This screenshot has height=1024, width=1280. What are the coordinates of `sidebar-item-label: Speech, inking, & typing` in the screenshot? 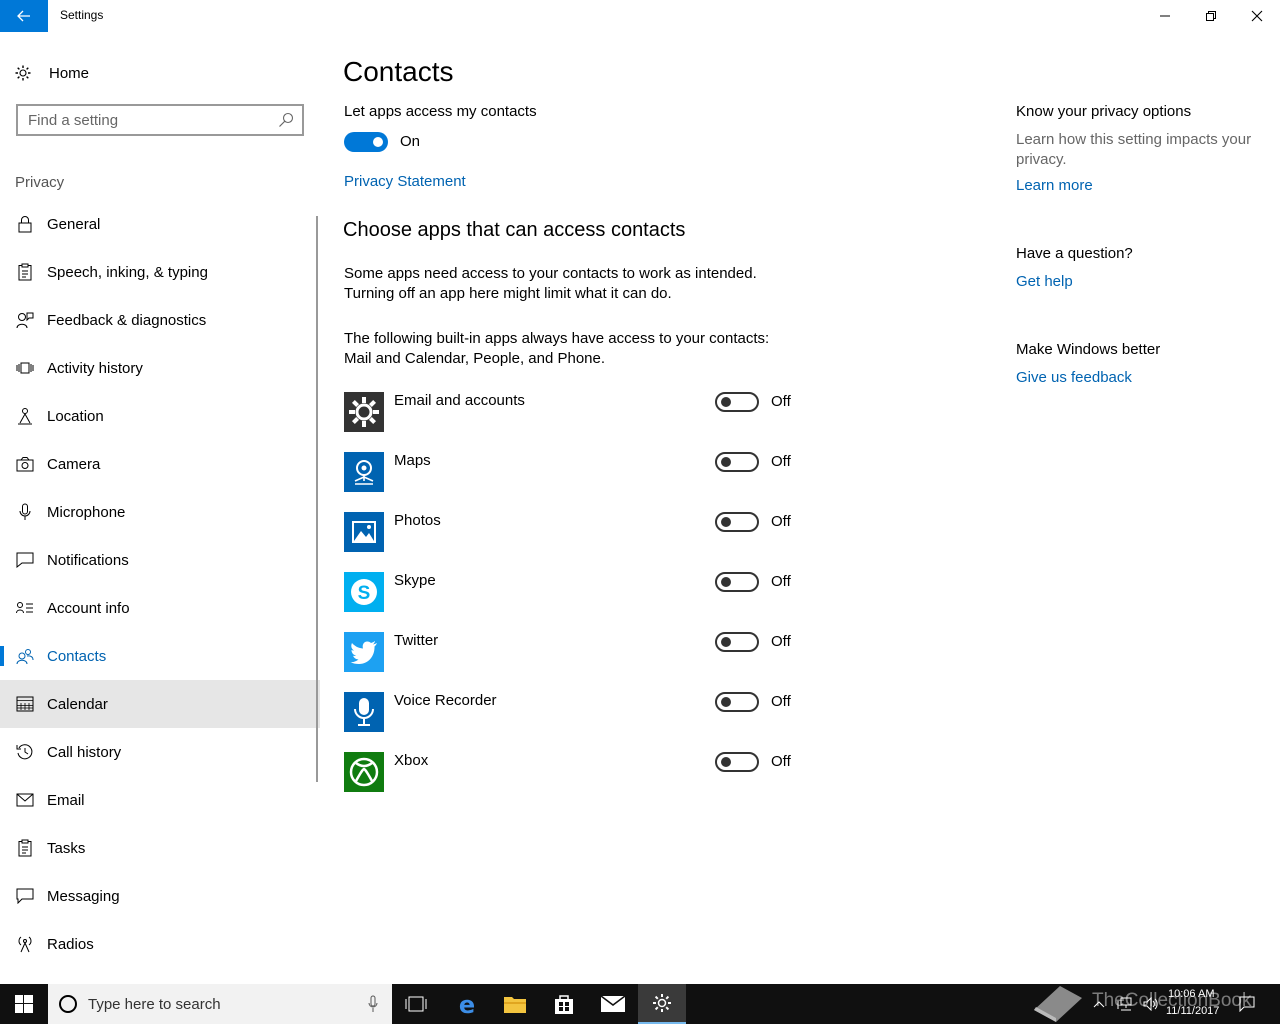 It's located at (127, 272).